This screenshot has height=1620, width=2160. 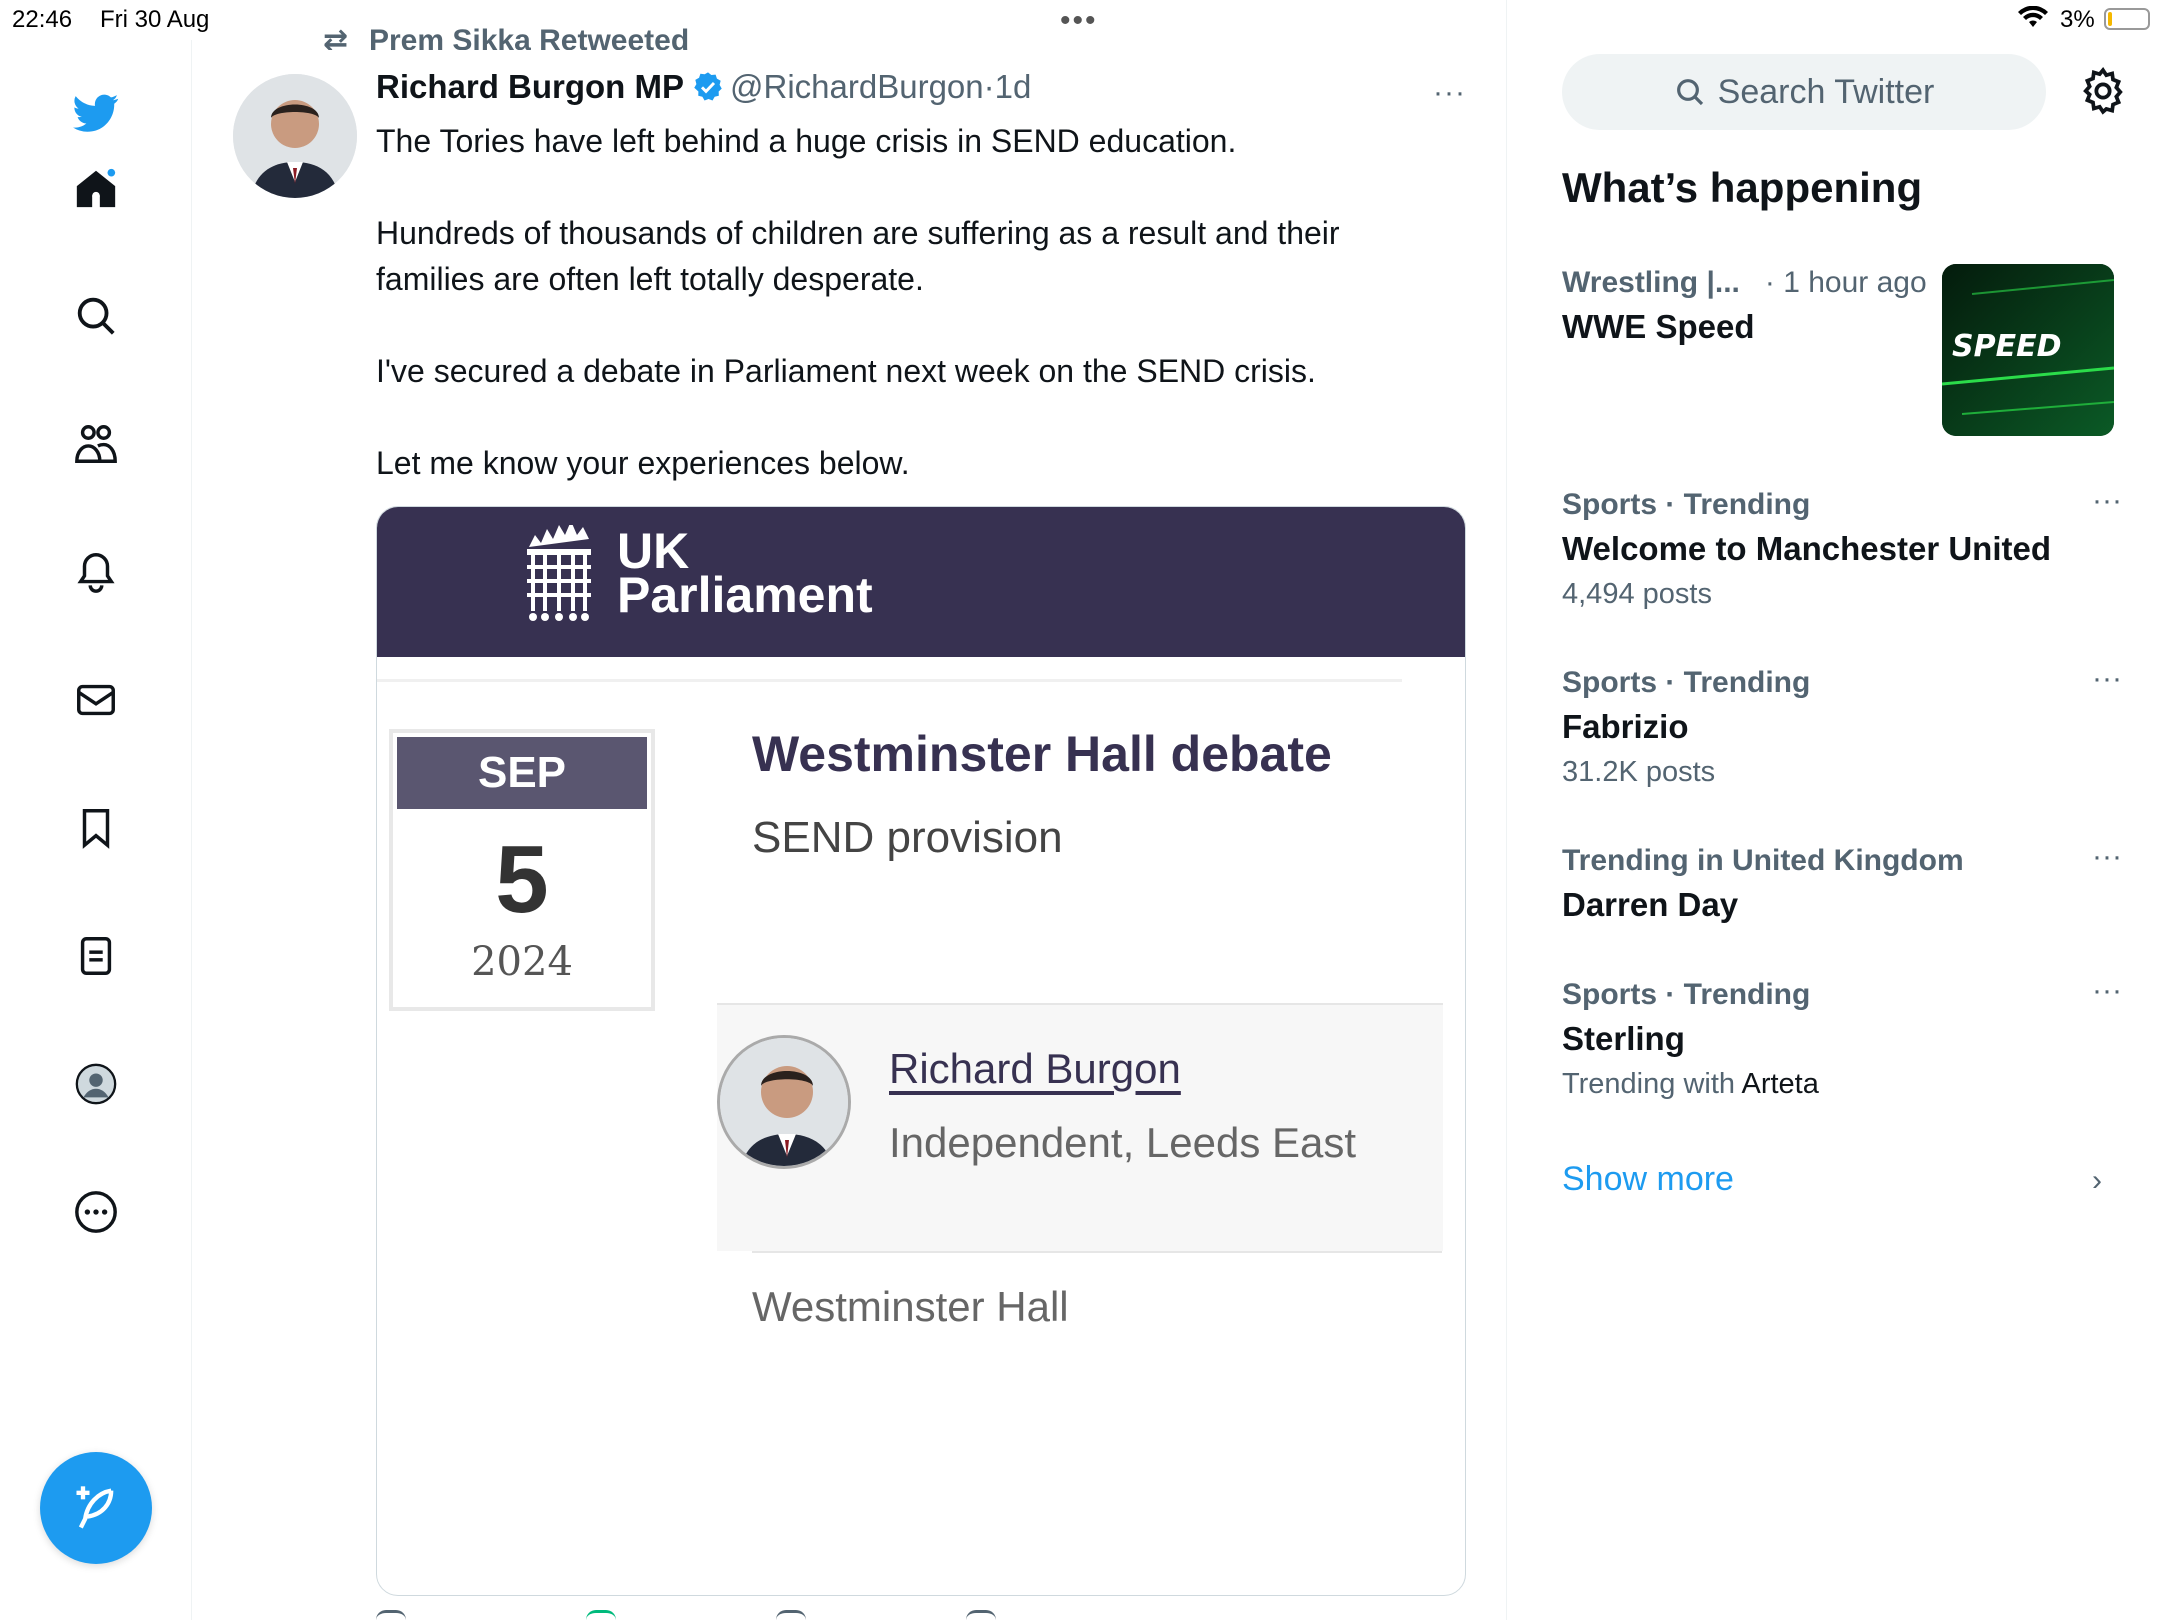 I want to click on show-more-link: Show more, so click(x=1648, y=1179).